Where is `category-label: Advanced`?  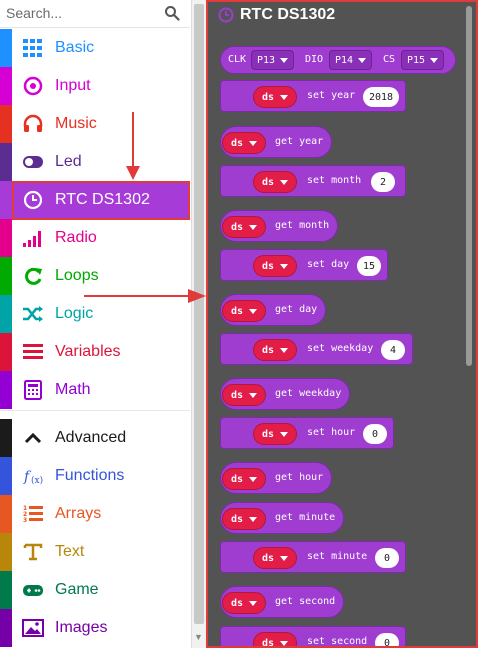 category-label: Advanced is located at coordinates (91, 437).